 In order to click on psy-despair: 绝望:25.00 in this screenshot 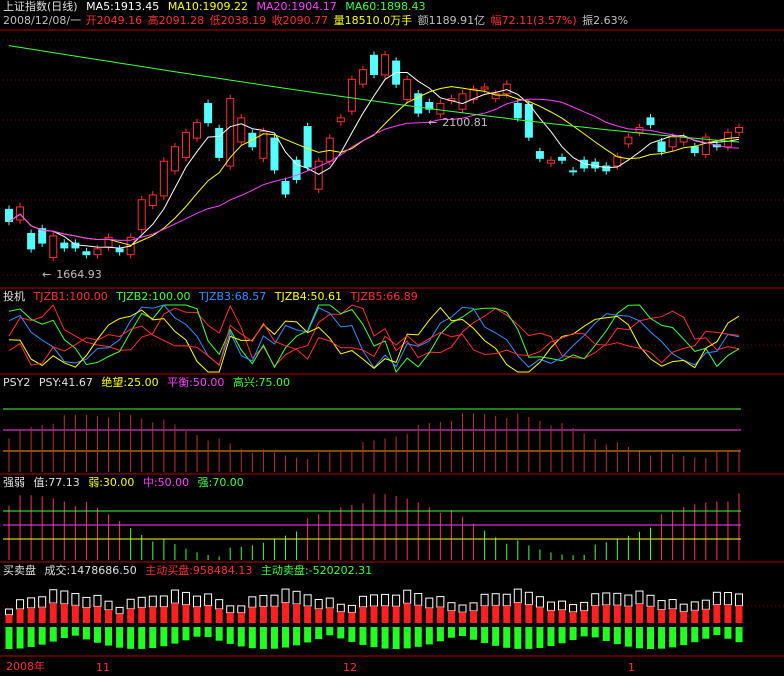, I will do `click(130, 382)`.